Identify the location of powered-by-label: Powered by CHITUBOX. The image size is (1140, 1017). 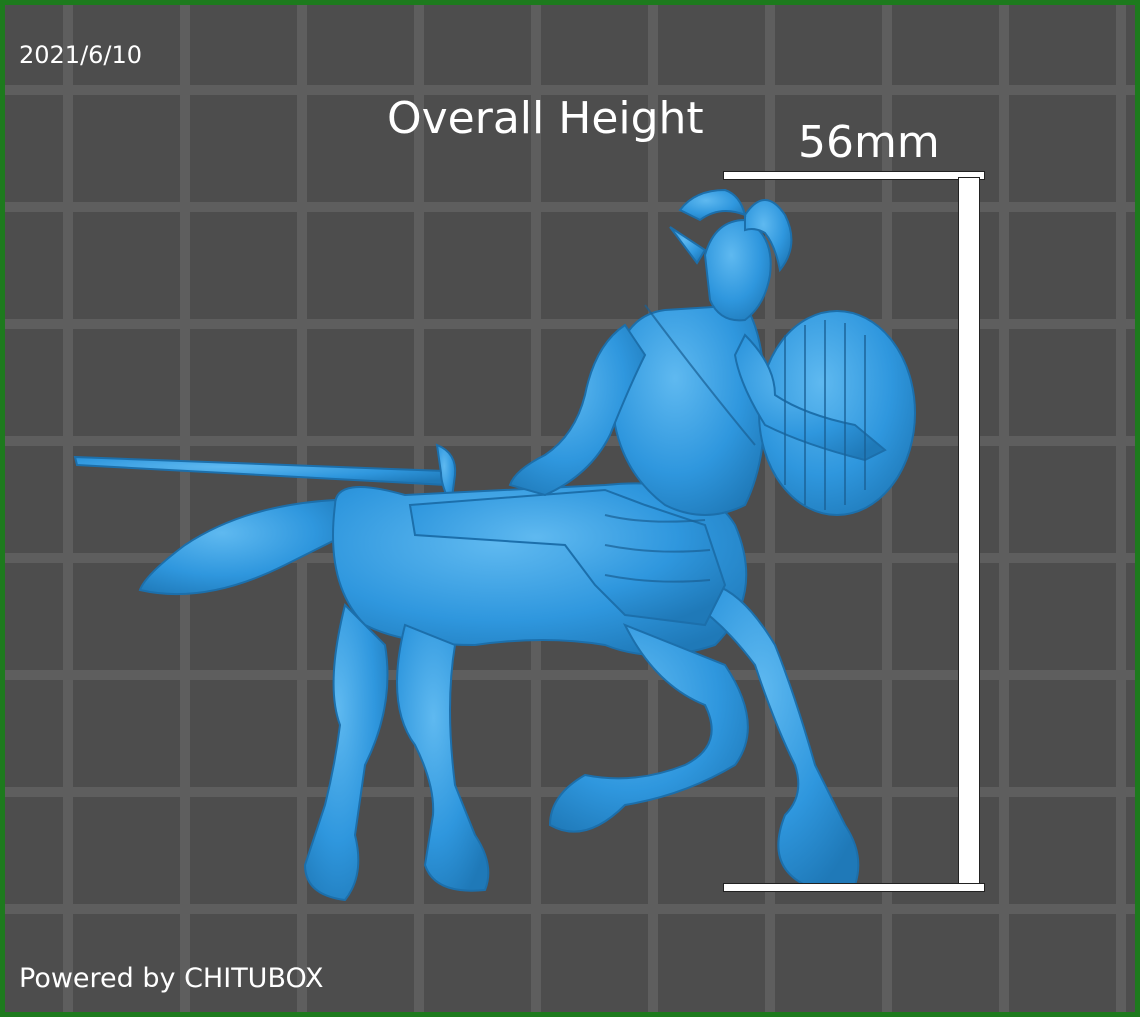
(171, 978).